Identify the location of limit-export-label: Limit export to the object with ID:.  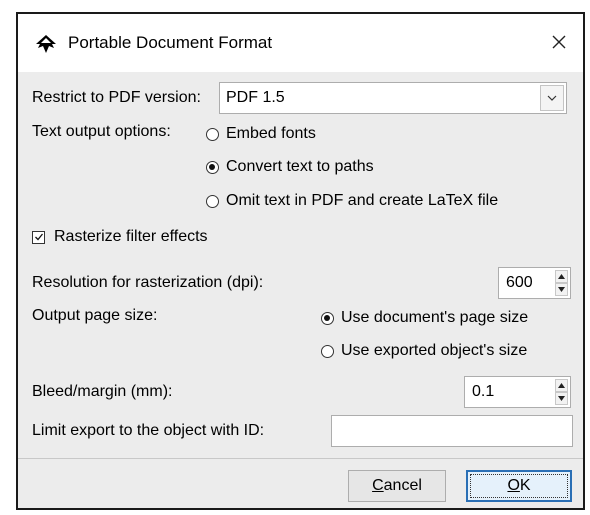
(148, 430).